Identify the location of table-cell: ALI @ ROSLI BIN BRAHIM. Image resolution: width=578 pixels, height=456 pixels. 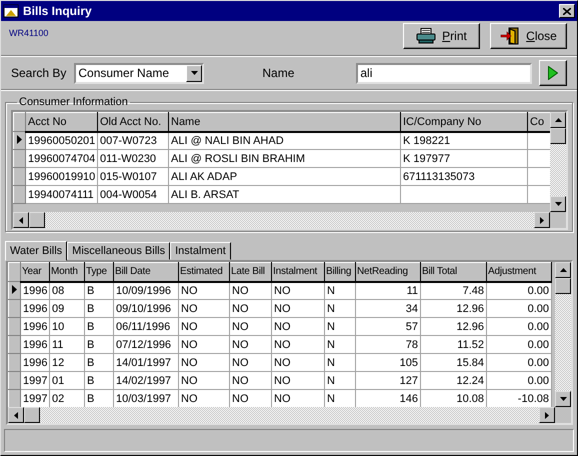
(284, 159).